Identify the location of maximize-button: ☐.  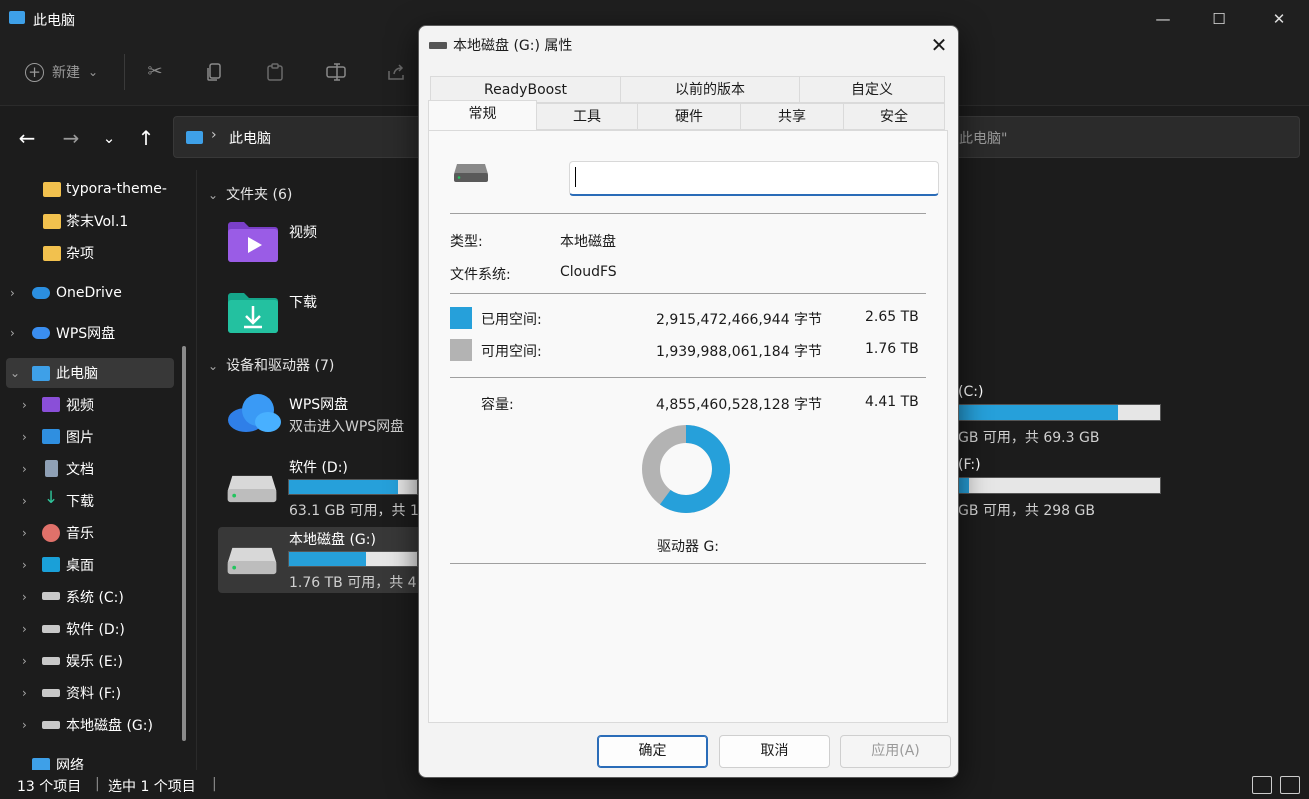
(1219, 19).